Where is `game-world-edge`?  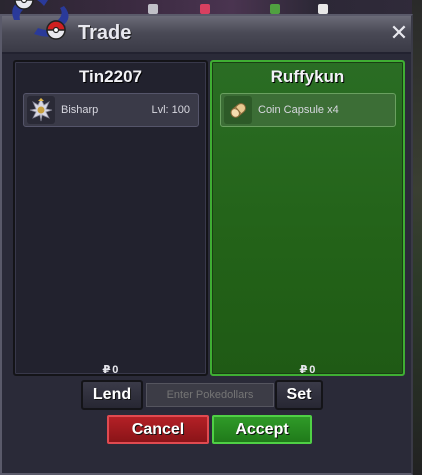 game-world-edge is located at coordinates (417, 237).